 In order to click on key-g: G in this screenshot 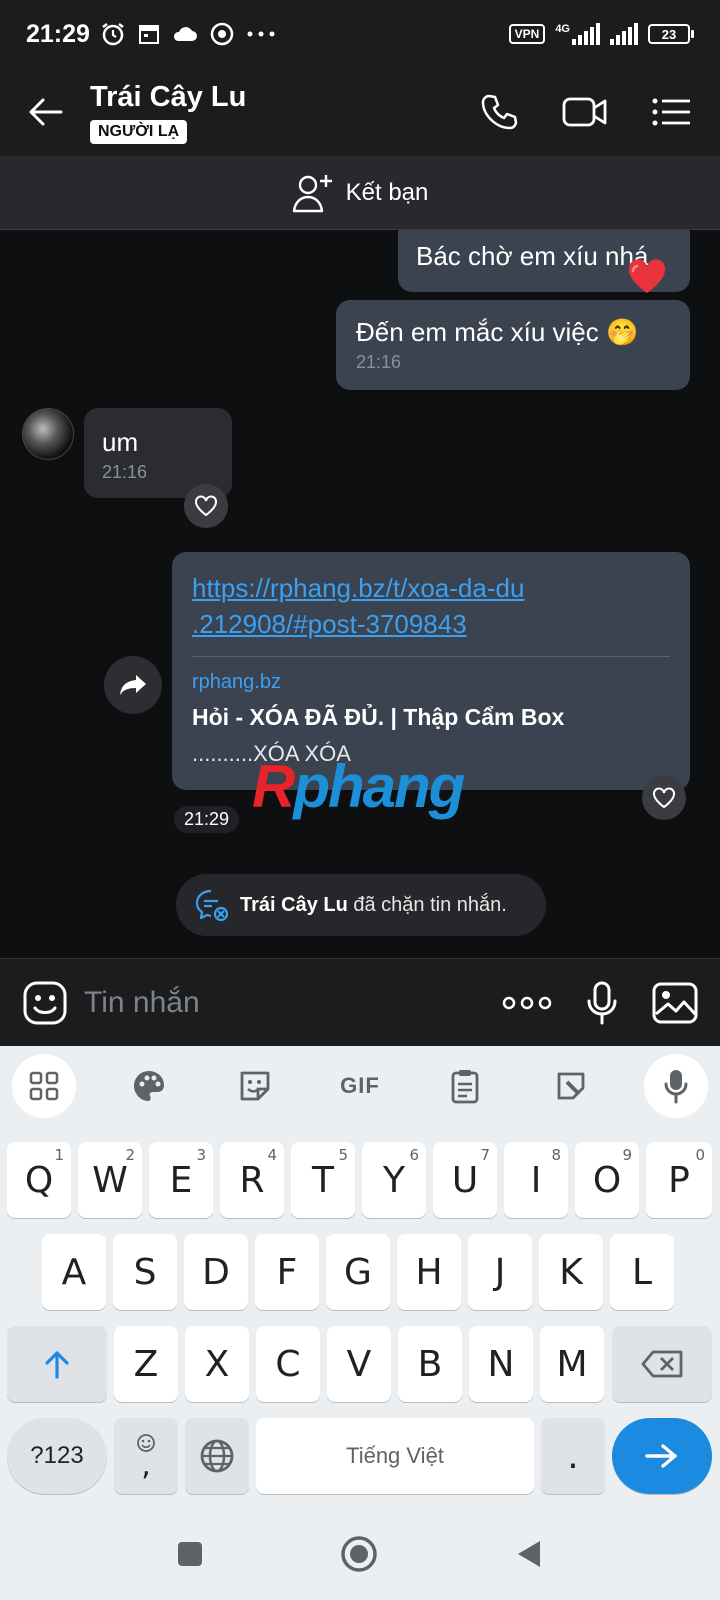, I will do `click(358, 1272)`.